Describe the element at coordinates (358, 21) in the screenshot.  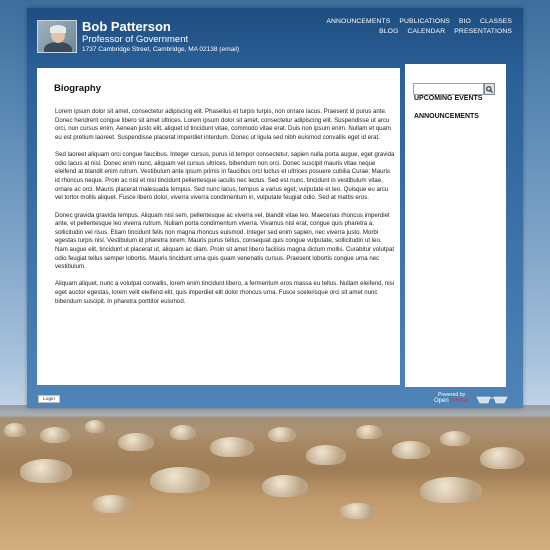
I see `nav-announcements: ANNOUNCEMENTS` at that location.